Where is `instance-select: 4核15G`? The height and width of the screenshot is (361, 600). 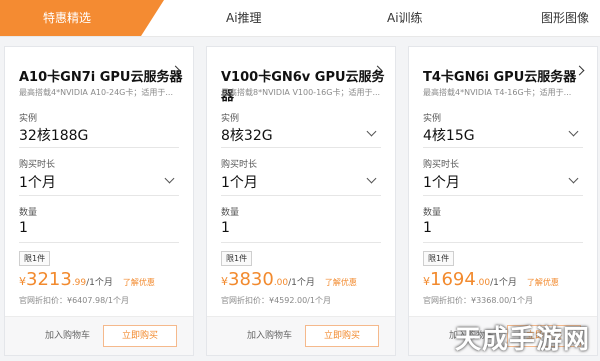
instance-select: 4核15G is located at coordinates (449, 135).